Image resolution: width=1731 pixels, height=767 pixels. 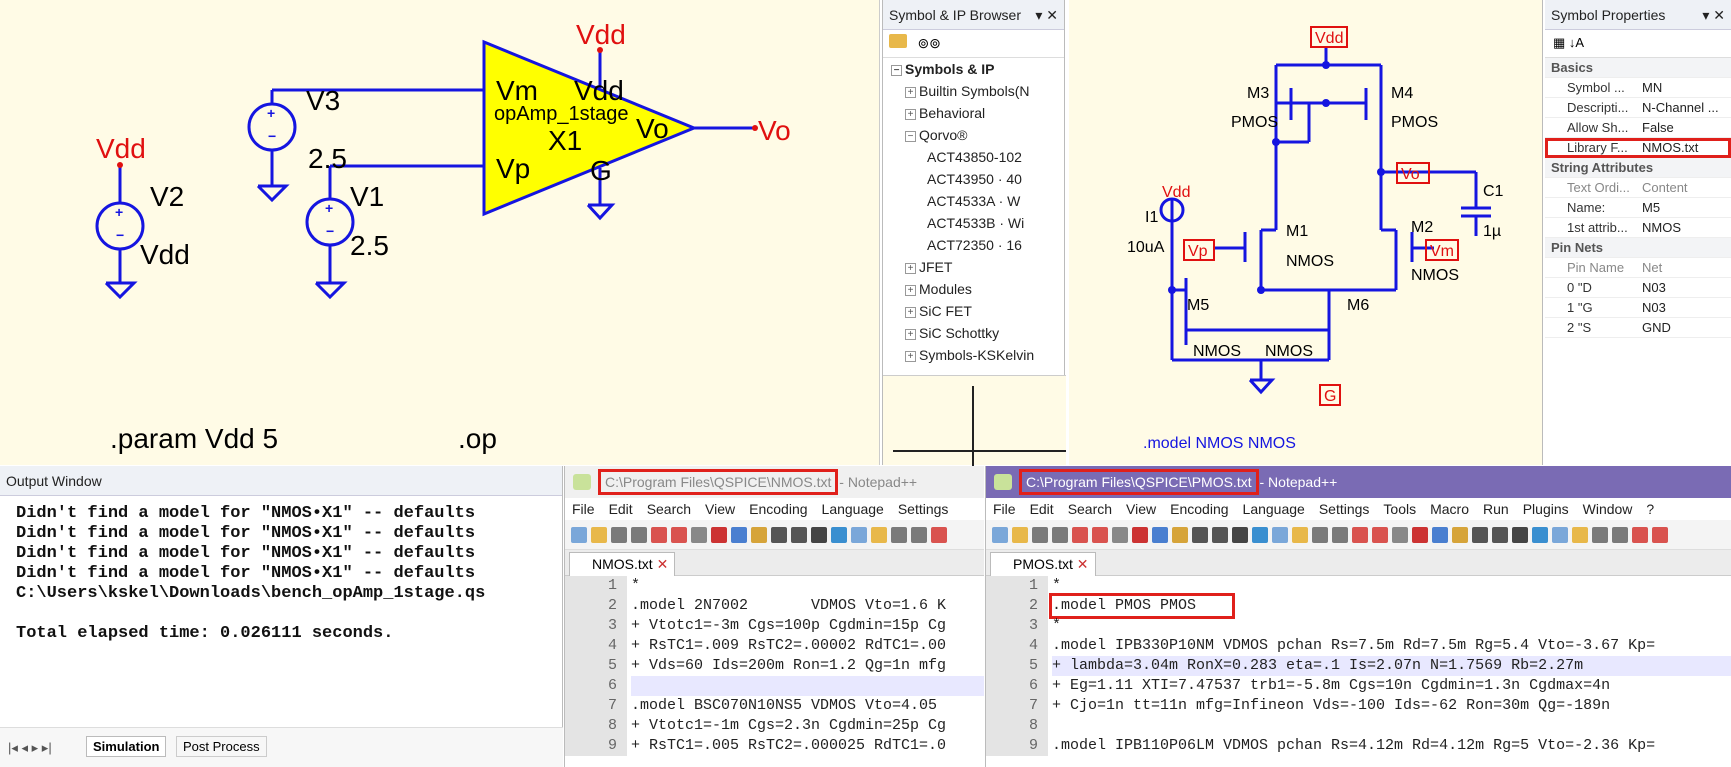 I want to click on menu-item: Language, so click(x=853, y=509).